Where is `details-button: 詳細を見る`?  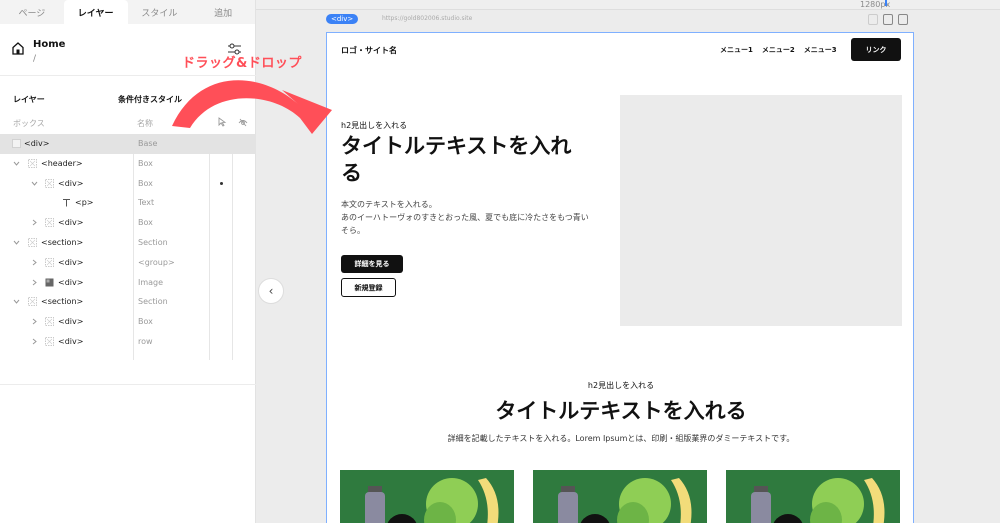 details-button: 詳細を見る is located at coordinates (372, 264).